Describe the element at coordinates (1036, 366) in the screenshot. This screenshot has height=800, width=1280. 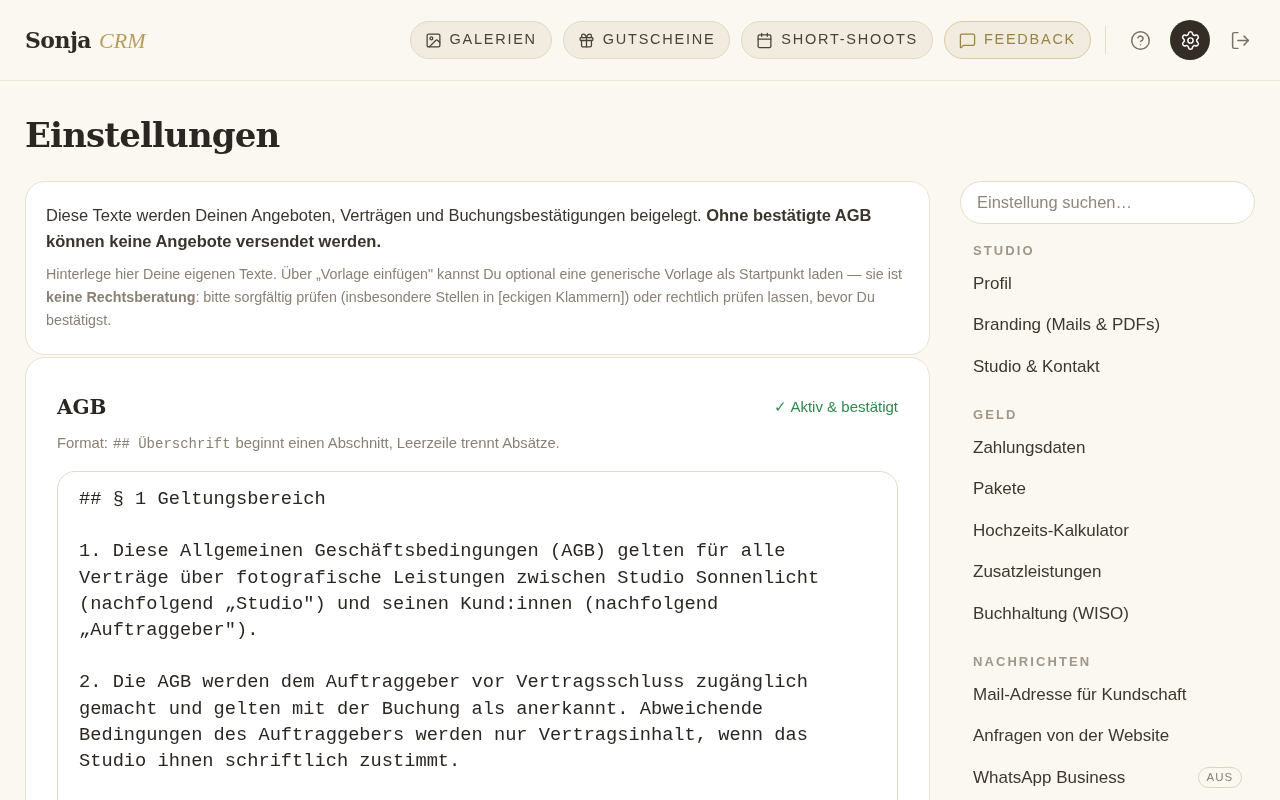
I see `sidebar-item: Studio & Kontakt` at that location.